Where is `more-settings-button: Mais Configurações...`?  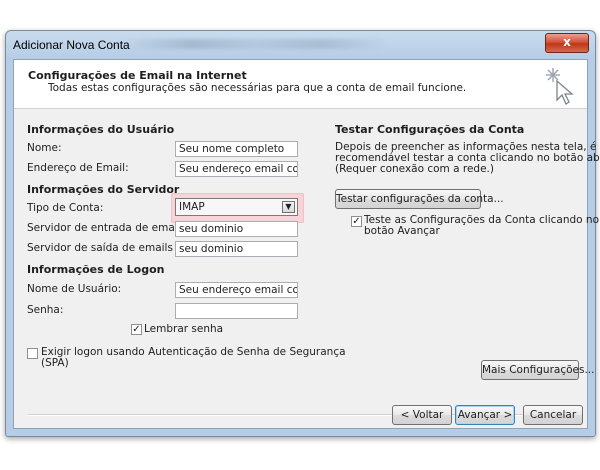
more-settings-button: Mais Configurações... is located at coordinates (537, 370).